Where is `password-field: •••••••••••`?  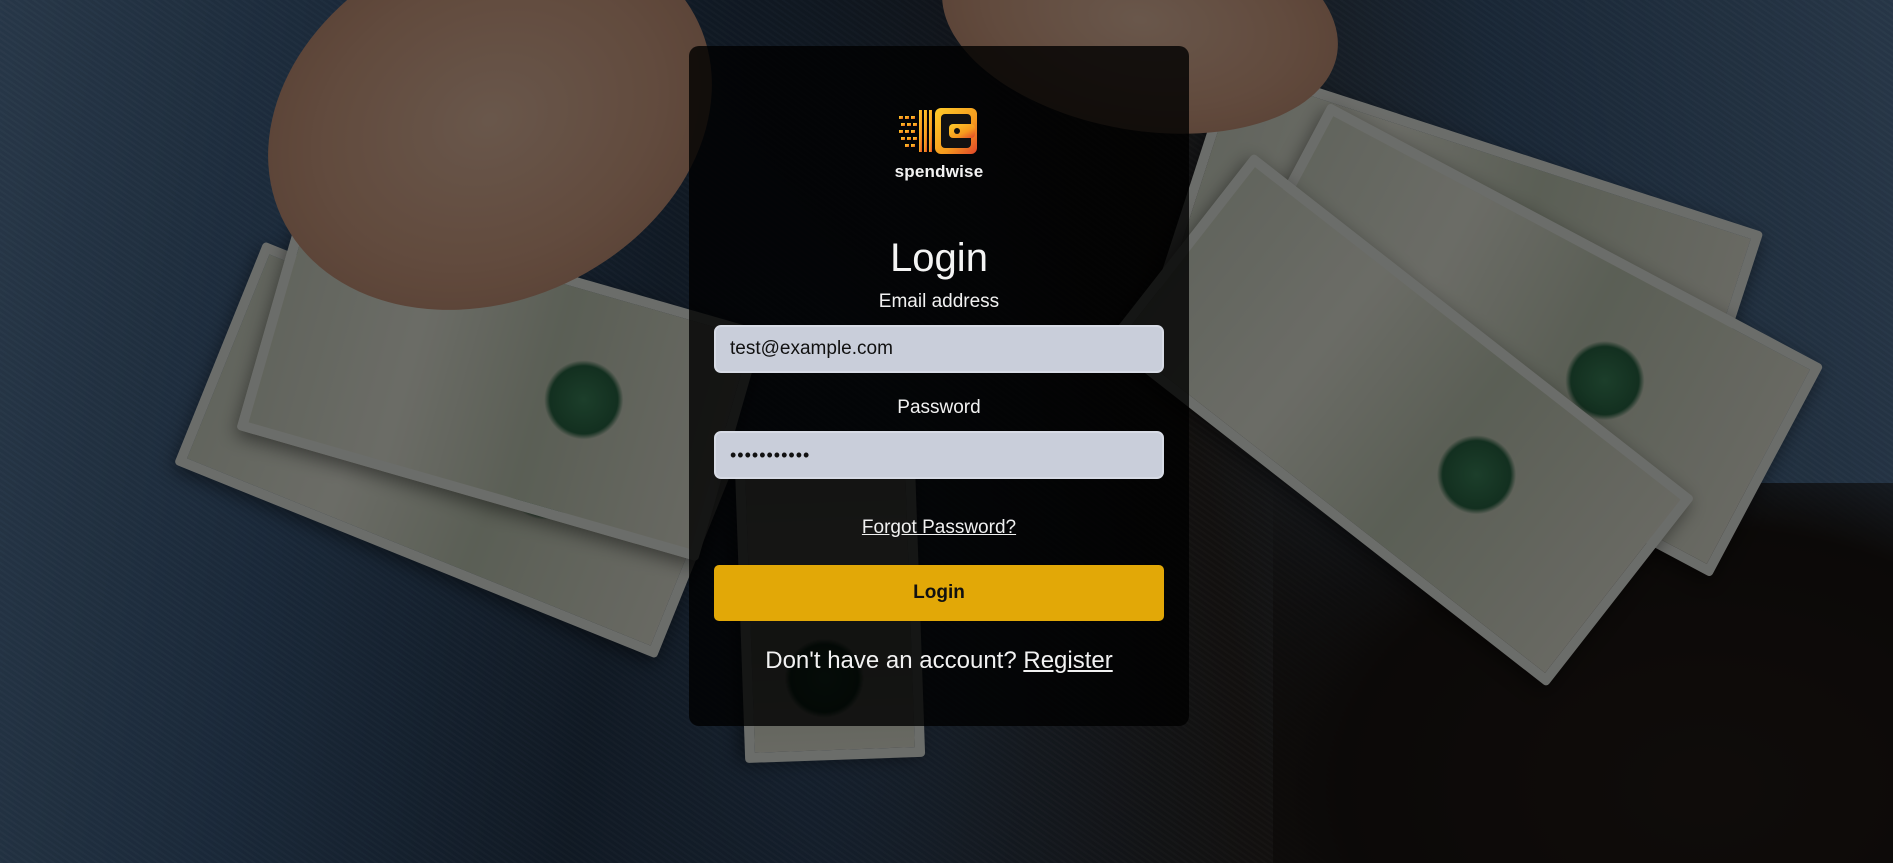
password-field: ••••••••••• is located at coordinates (939, 455).